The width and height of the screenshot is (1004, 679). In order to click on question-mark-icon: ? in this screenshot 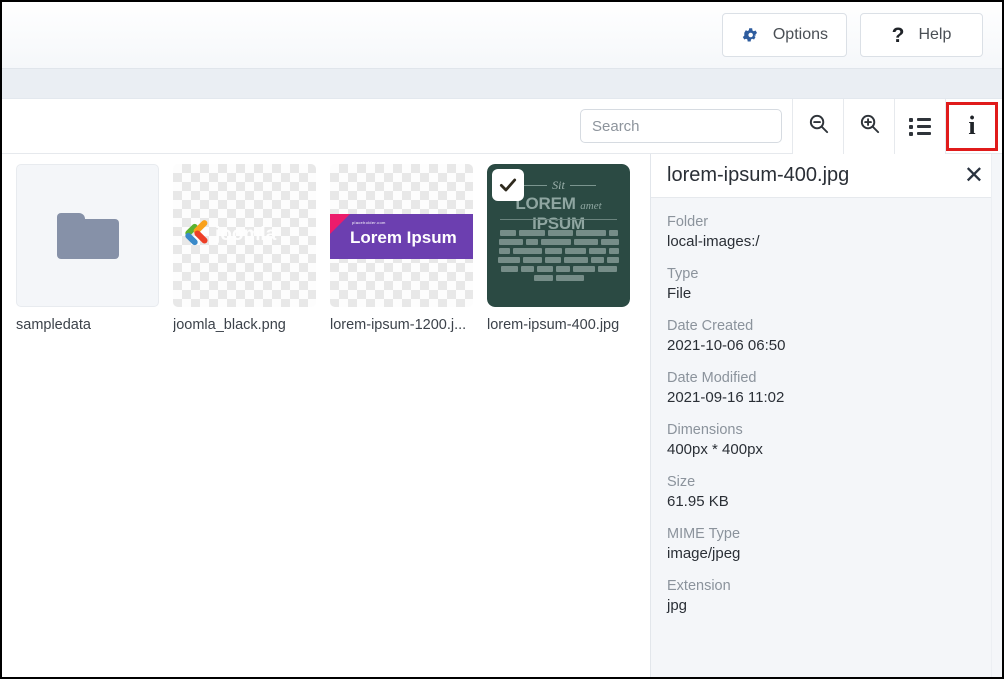, I will do `click(898, 35)`.